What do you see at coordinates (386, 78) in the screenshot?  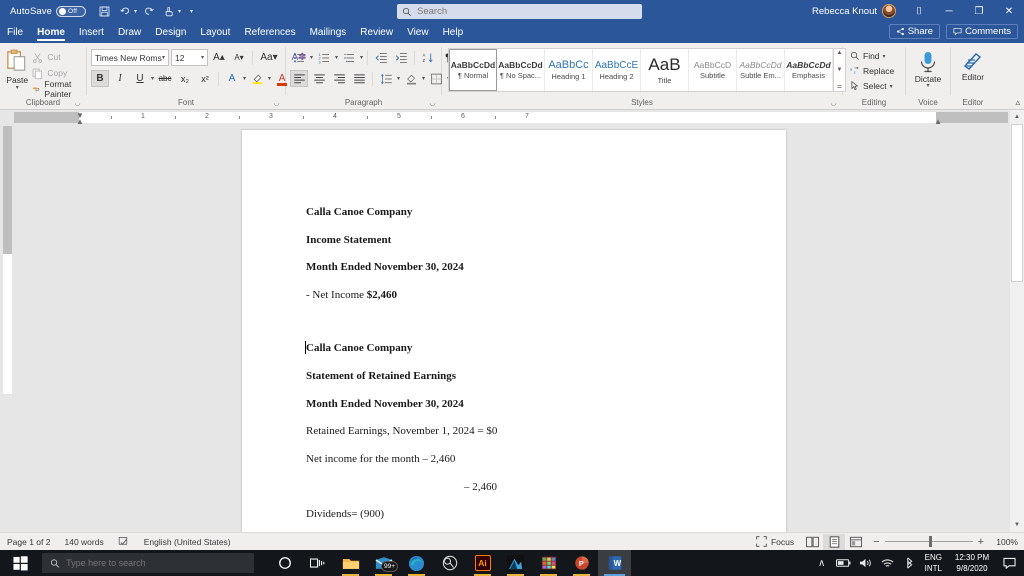 I see `line-spacing-icon` at bounding box center [386, 78].